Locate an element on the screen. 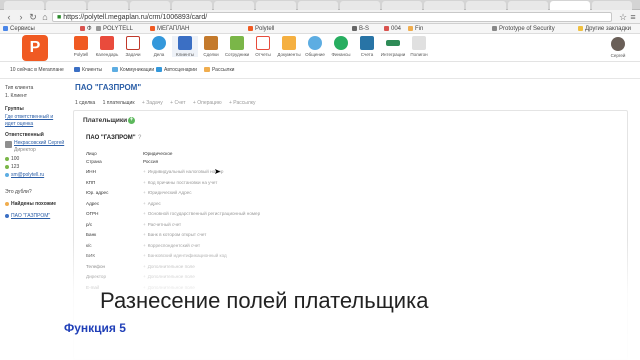 This screenshot has width=640, height=360. phone-2: 123 is located at coordinates (12, 167).